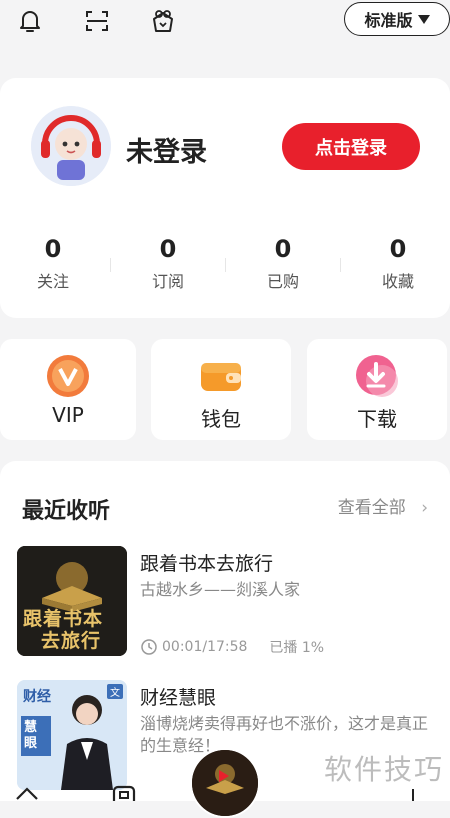 The width and height of the screenshot is (450, 818). I want to click on item-subtitle: 古越水乡——剡溪人家, so click(220, 589).